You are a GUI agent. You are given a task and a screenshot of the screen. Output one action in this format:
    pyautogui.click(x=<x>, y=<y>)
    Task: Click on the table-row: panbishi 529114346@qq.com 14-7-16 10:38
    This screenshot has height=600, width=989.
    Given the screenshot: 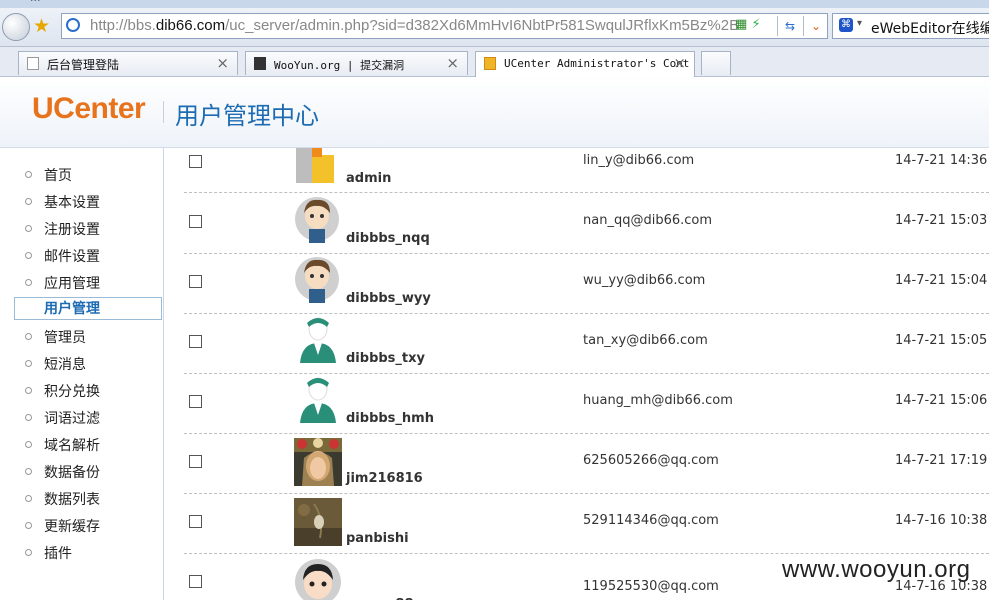 What is the action you would take?
    pyautogui.click(x=586, y=523)
    